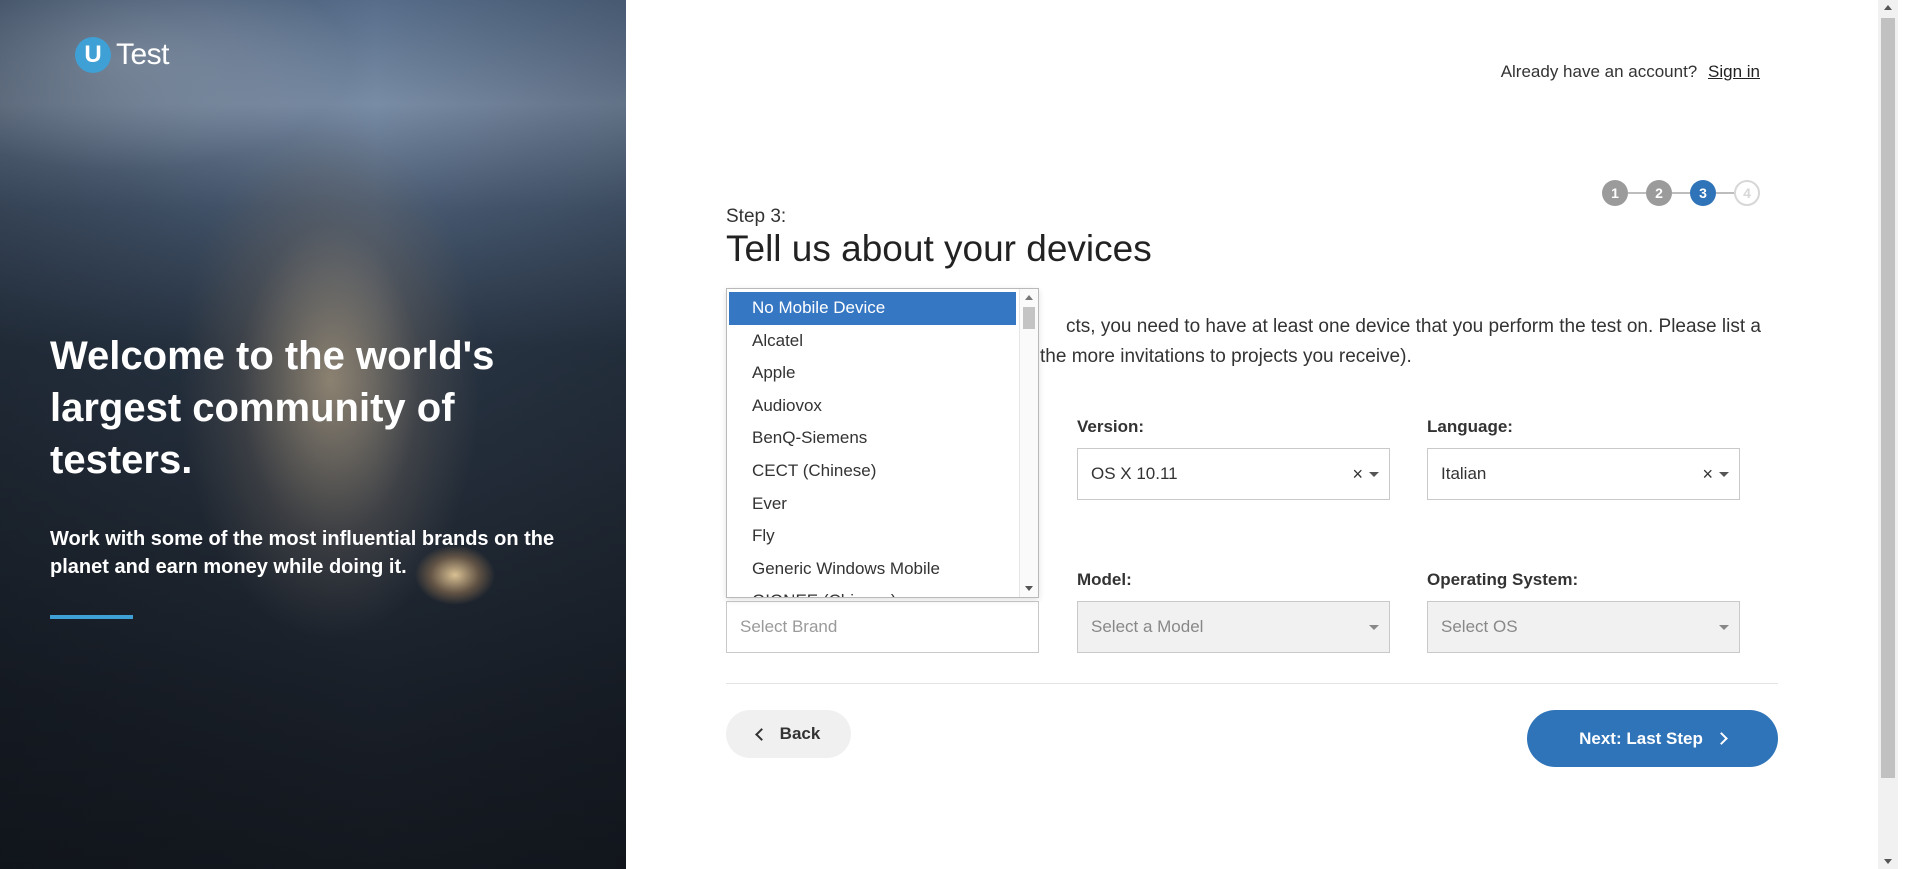  What do you see at coordinates (800, 733) in the screenshot?
I see `back-label: Back` at bounding box center [800, 733].